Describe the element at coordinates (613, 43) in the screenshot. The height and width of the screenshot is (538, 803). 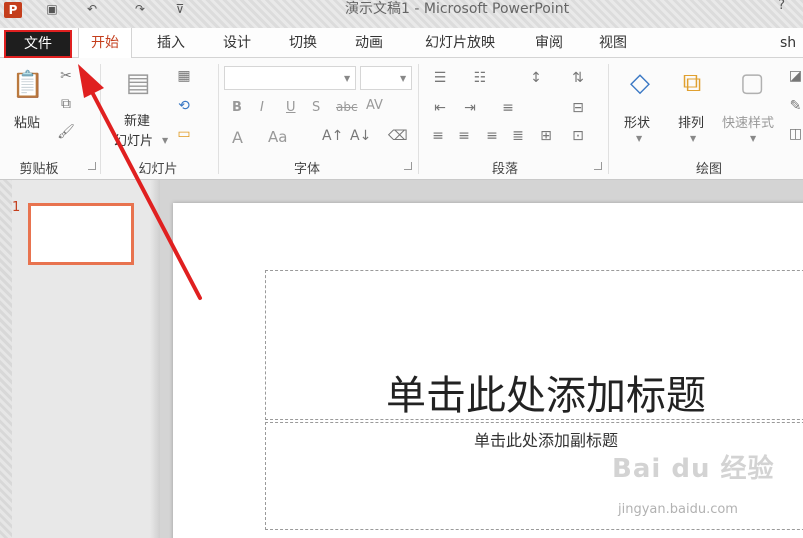
I see `tab-view: 视图` at that location.